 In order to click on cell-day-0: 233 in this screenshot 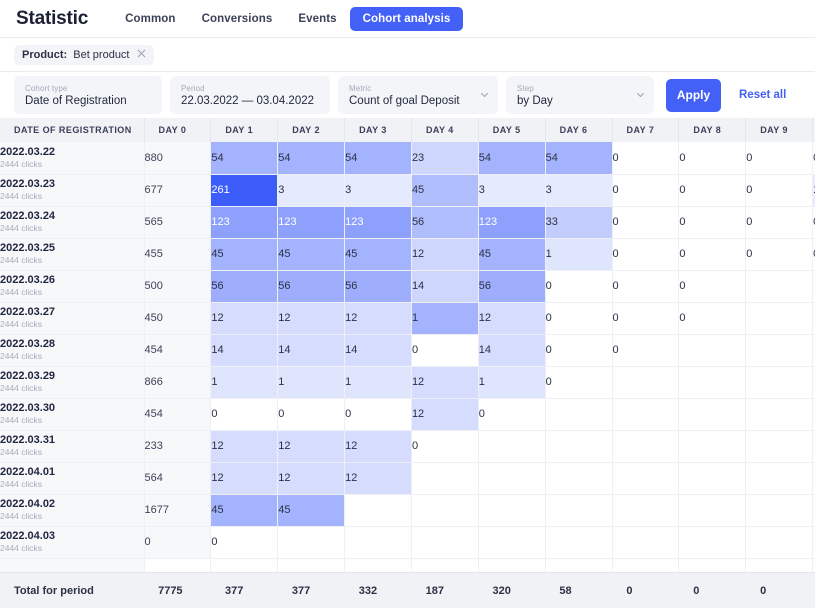, I will do `click(178, 446)`.